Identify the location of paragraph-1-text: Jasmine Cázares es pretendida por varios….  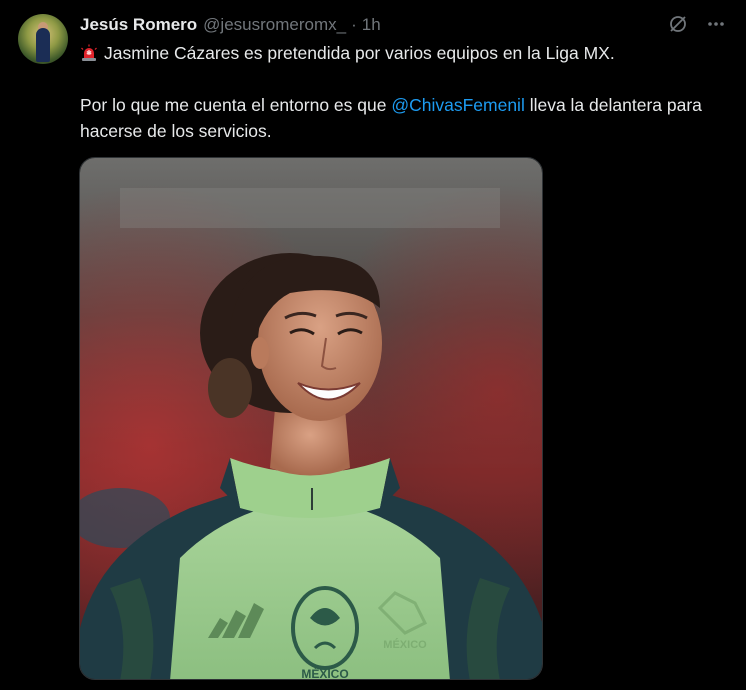
(359, 53).